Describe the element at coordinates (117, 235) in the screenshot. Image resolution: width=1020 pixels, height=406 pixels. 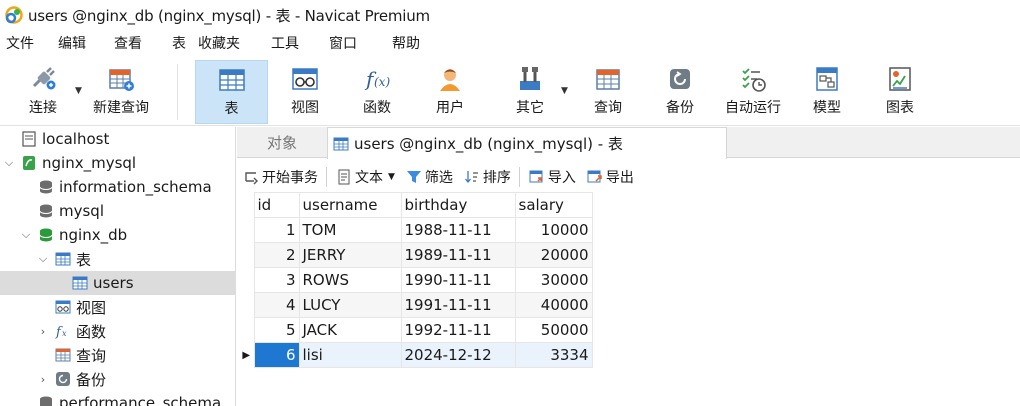
I see `tree-item-nginx-db: ⌵ nginx_db` at that location.